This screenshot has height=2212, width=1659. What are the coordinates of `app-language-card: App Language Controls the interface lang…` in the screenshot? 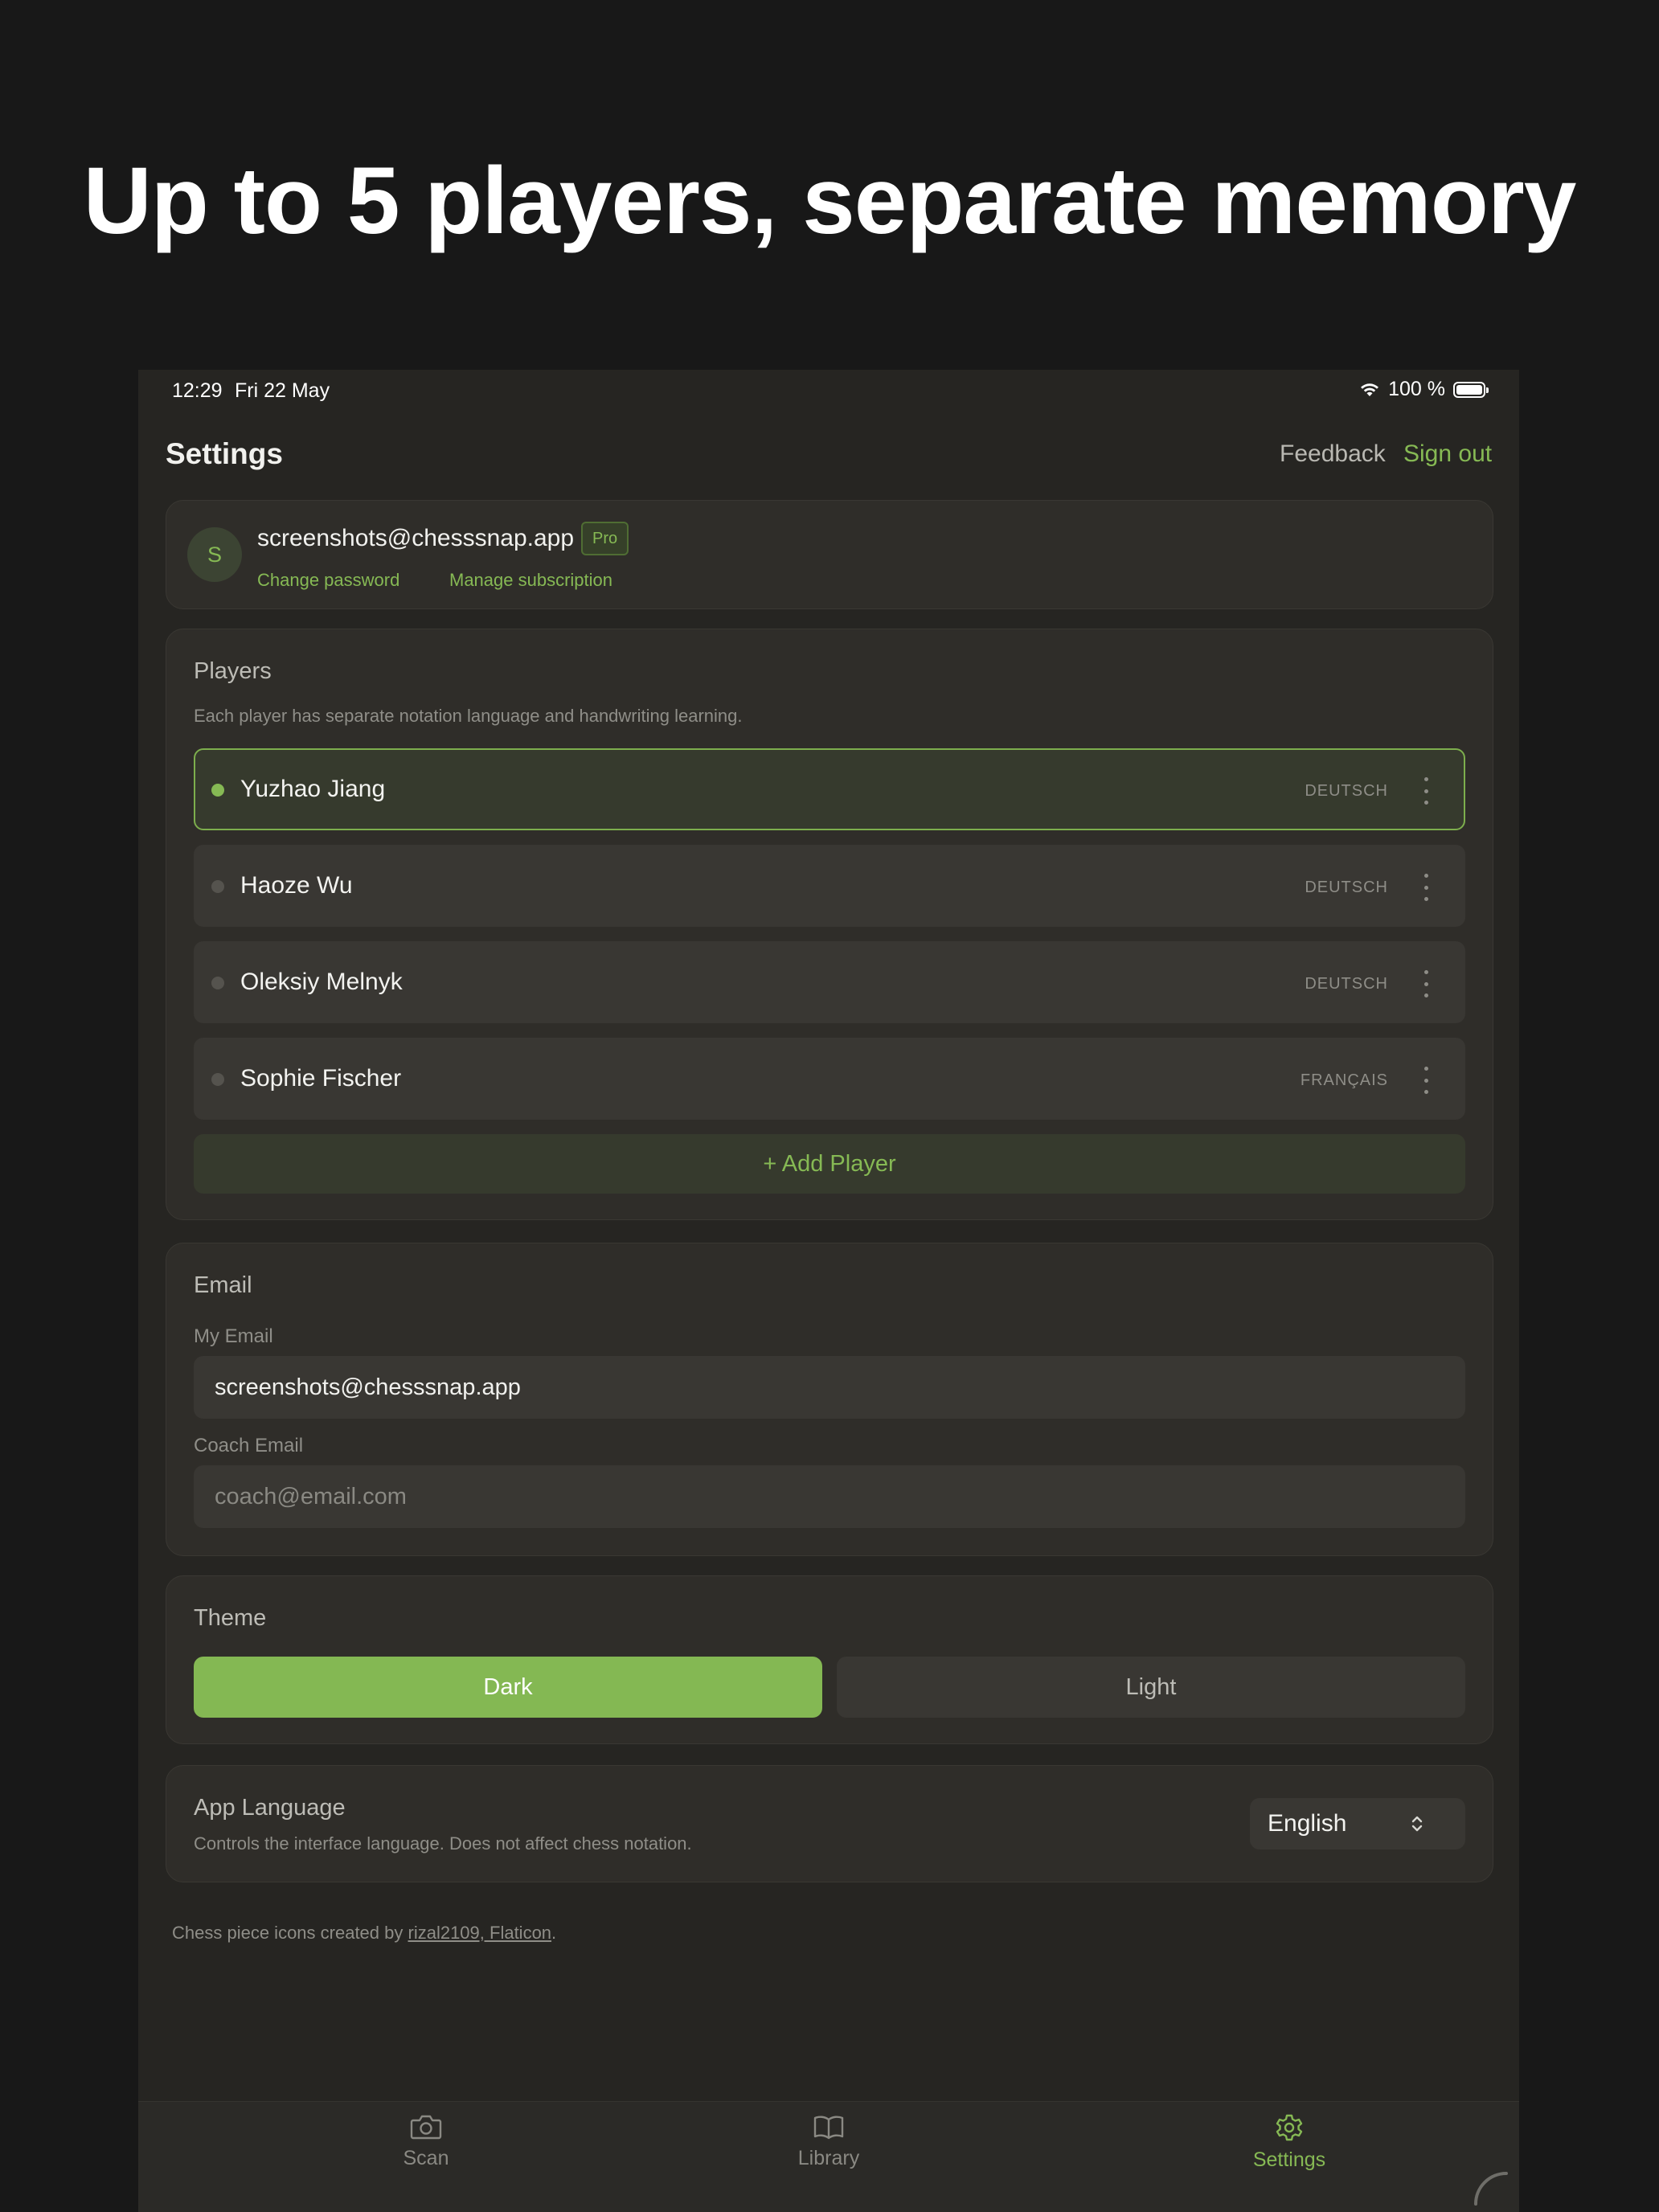 It's located at (829, 1823).